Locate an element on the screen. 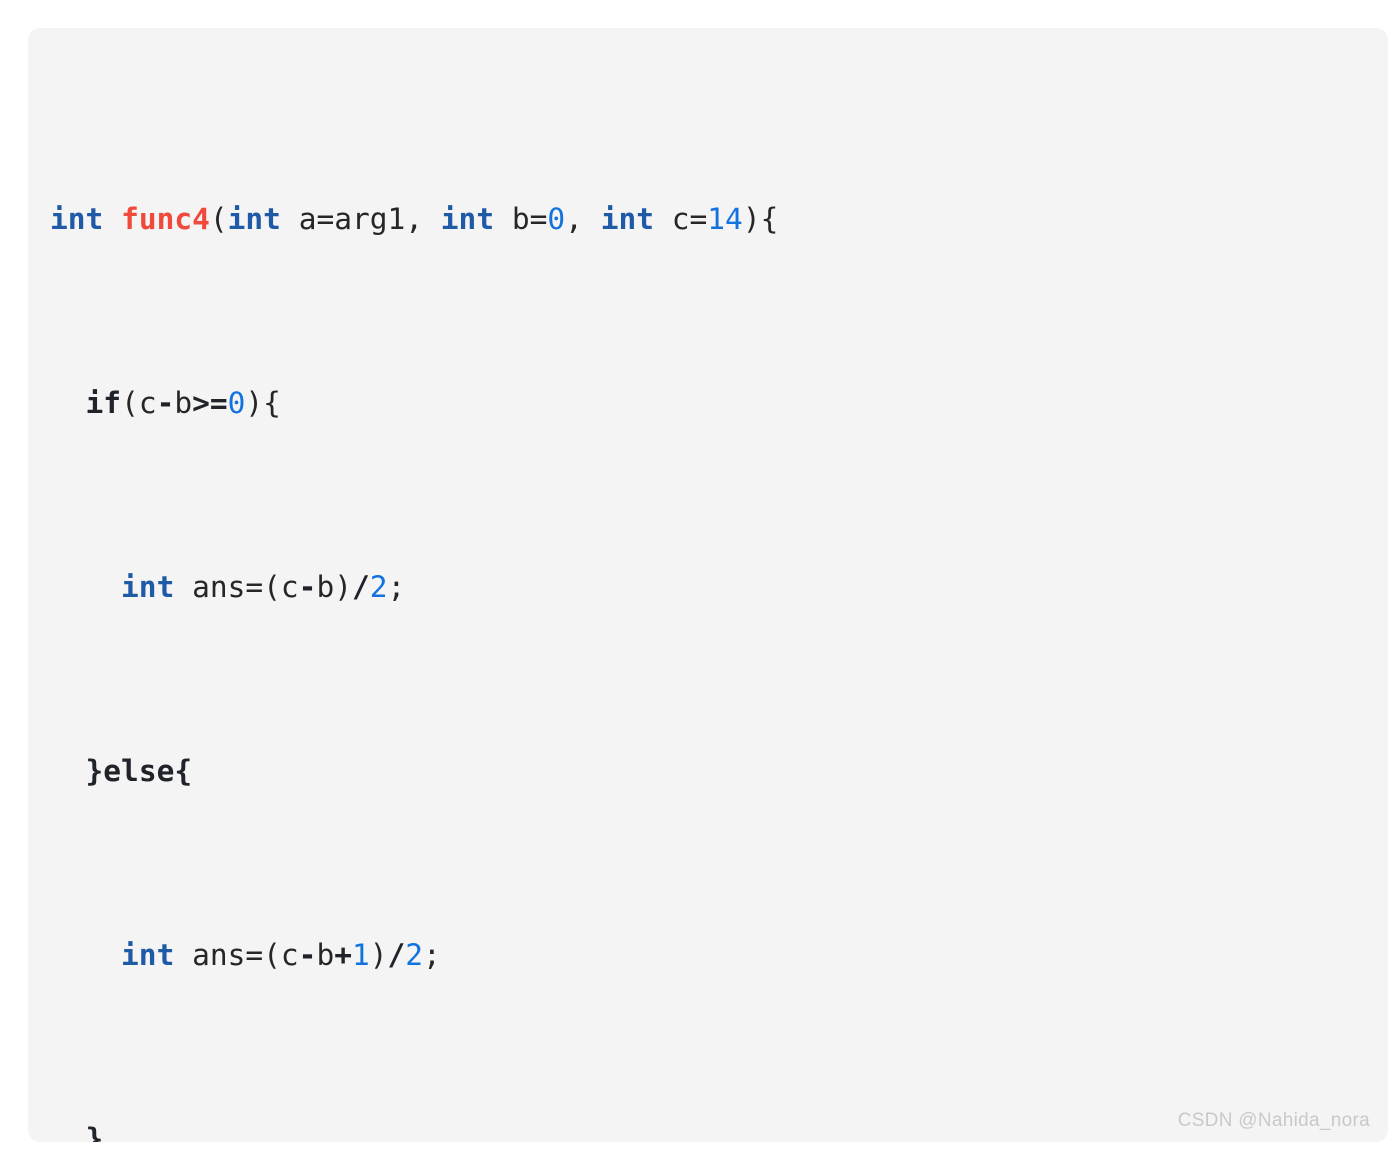 The width and height of the screenshot is (1388, 1156). code-line-4: }else{ is located at coordinates (719, 771).